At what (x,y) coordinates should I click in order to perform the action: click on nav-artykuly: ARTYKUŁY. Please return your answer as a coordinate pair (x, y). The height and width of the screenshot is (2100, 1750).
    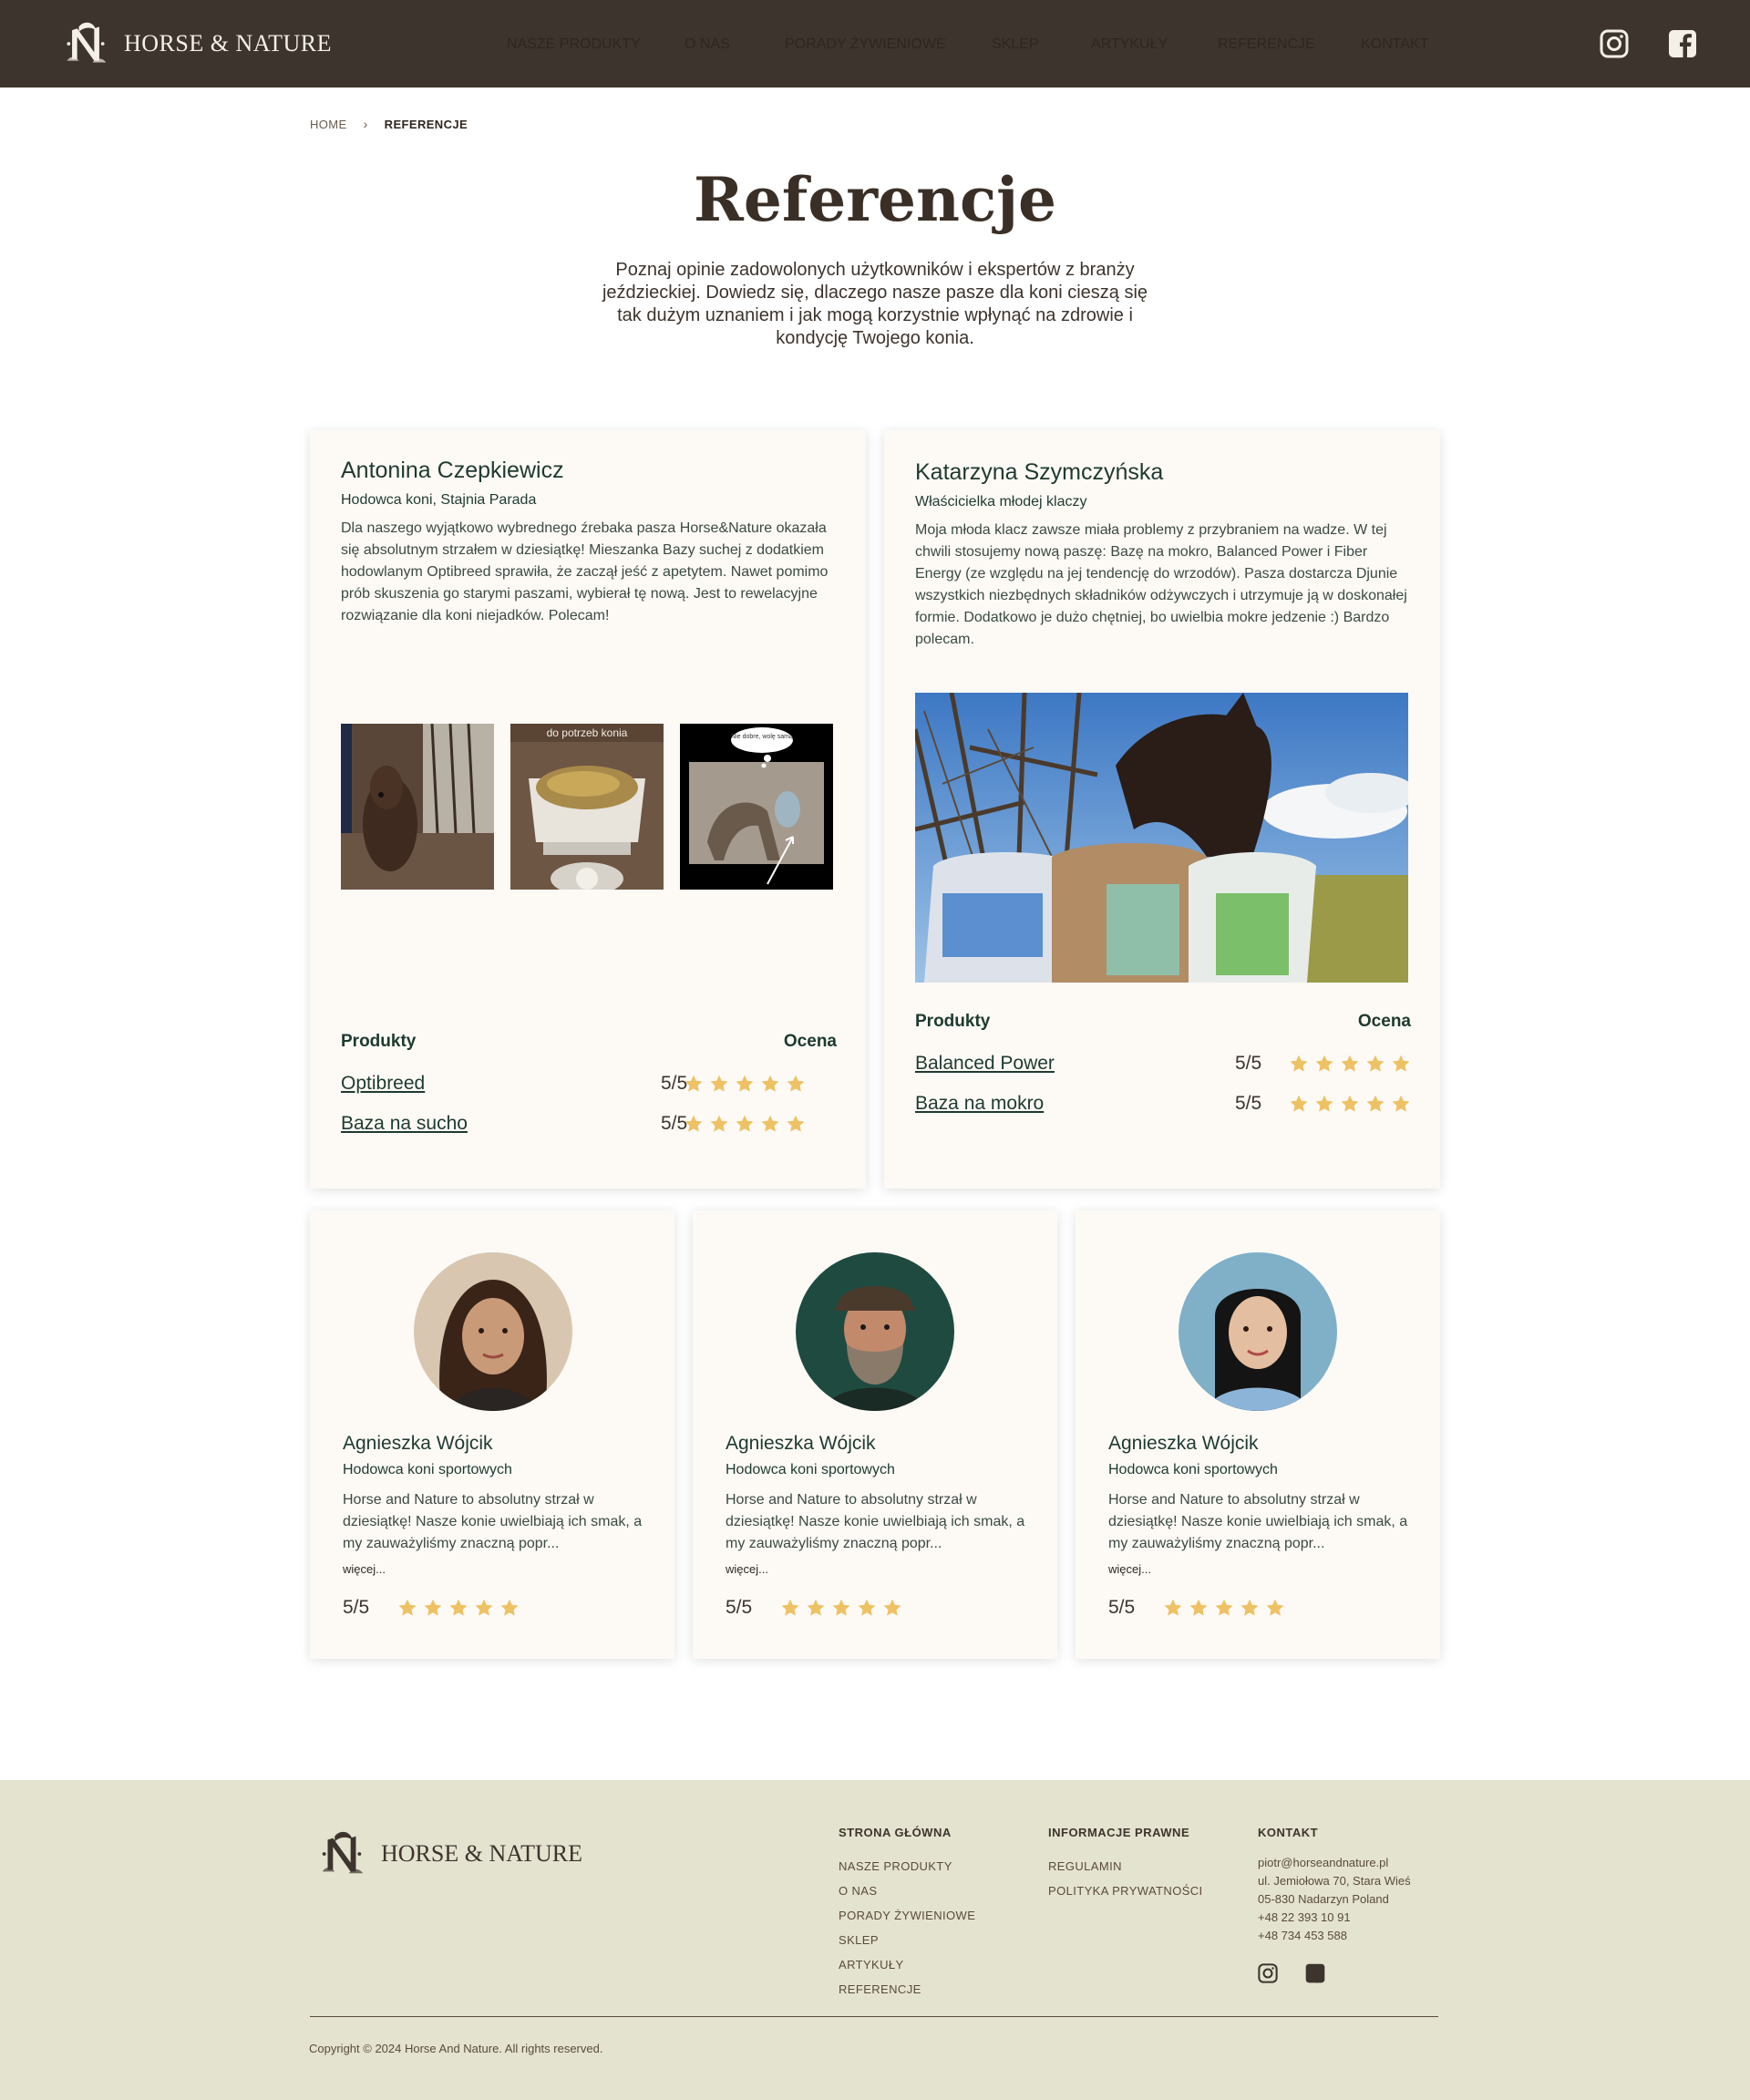
    Looking at the image, I should click on (1130, 45).